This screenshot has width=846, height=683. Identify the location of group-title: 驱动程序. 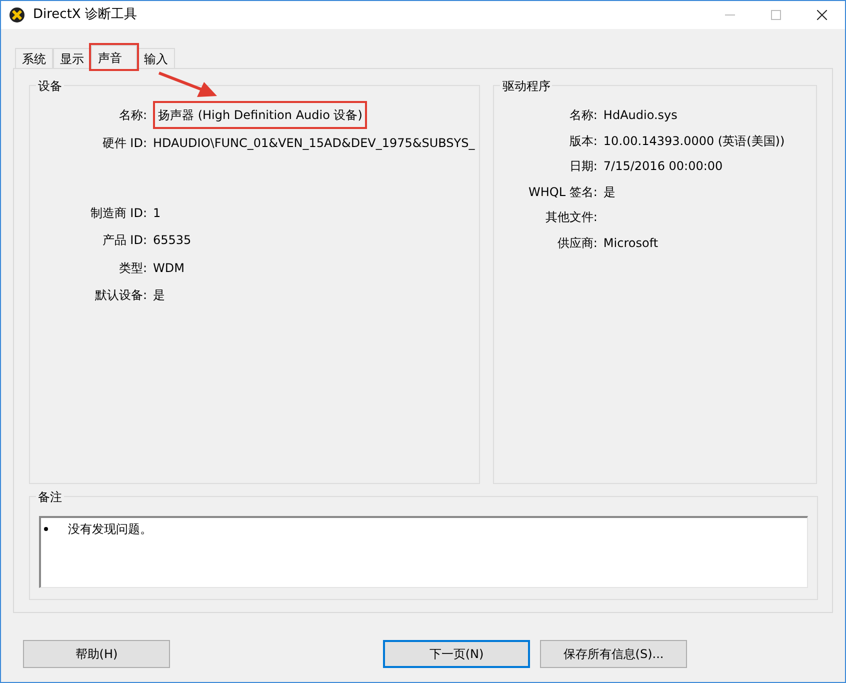
(526, 86).